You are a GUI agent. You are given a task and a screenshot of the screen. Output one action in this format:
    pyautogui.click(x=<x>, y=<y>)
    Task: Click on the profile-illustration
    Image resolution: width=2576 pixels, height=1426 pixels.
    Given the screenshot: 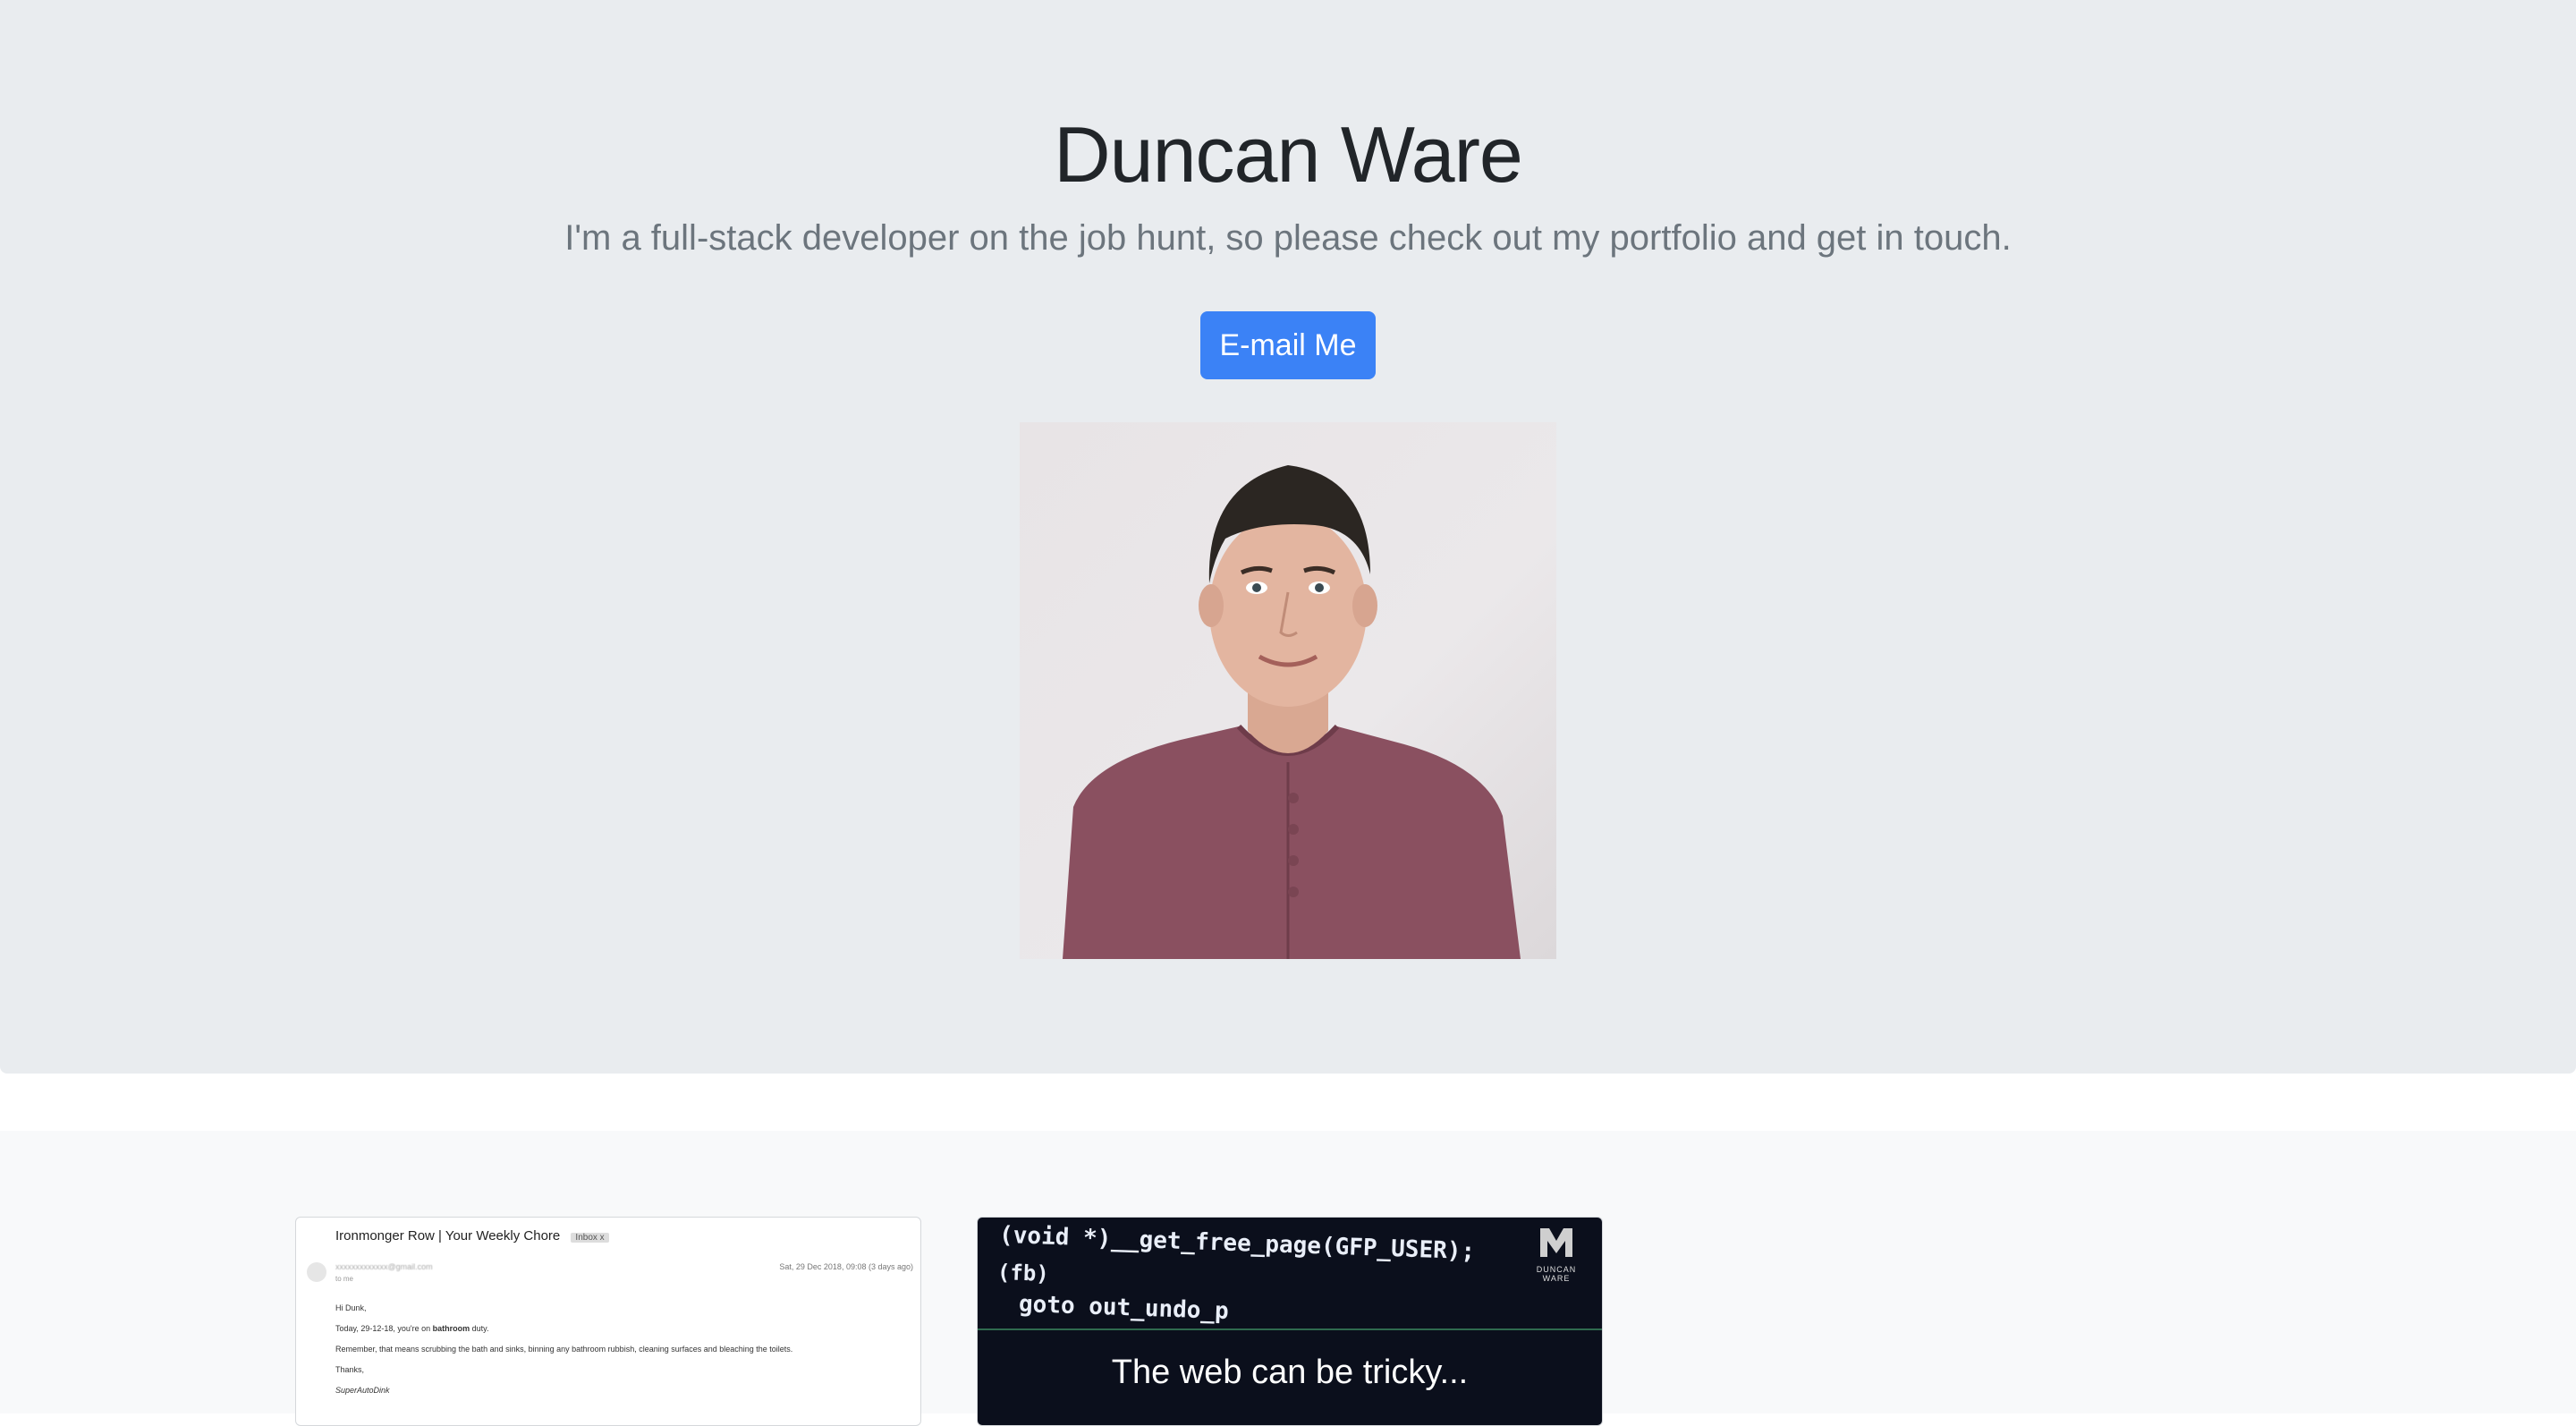 What is the action you would take?
    pyautogui.click(x=1292, y=712)
    